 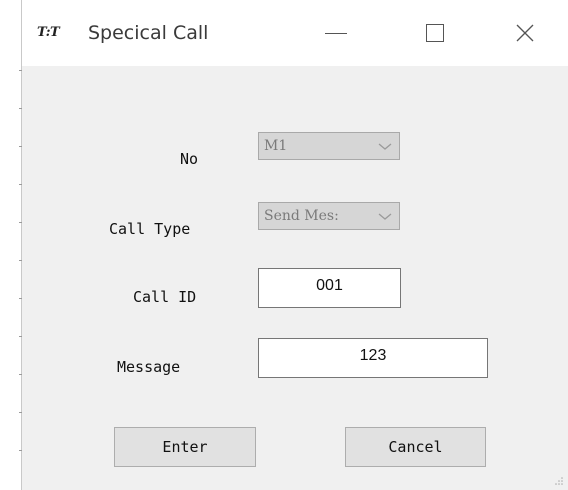 I want to click on resize-grip-icon, so click(x=559, y=481).